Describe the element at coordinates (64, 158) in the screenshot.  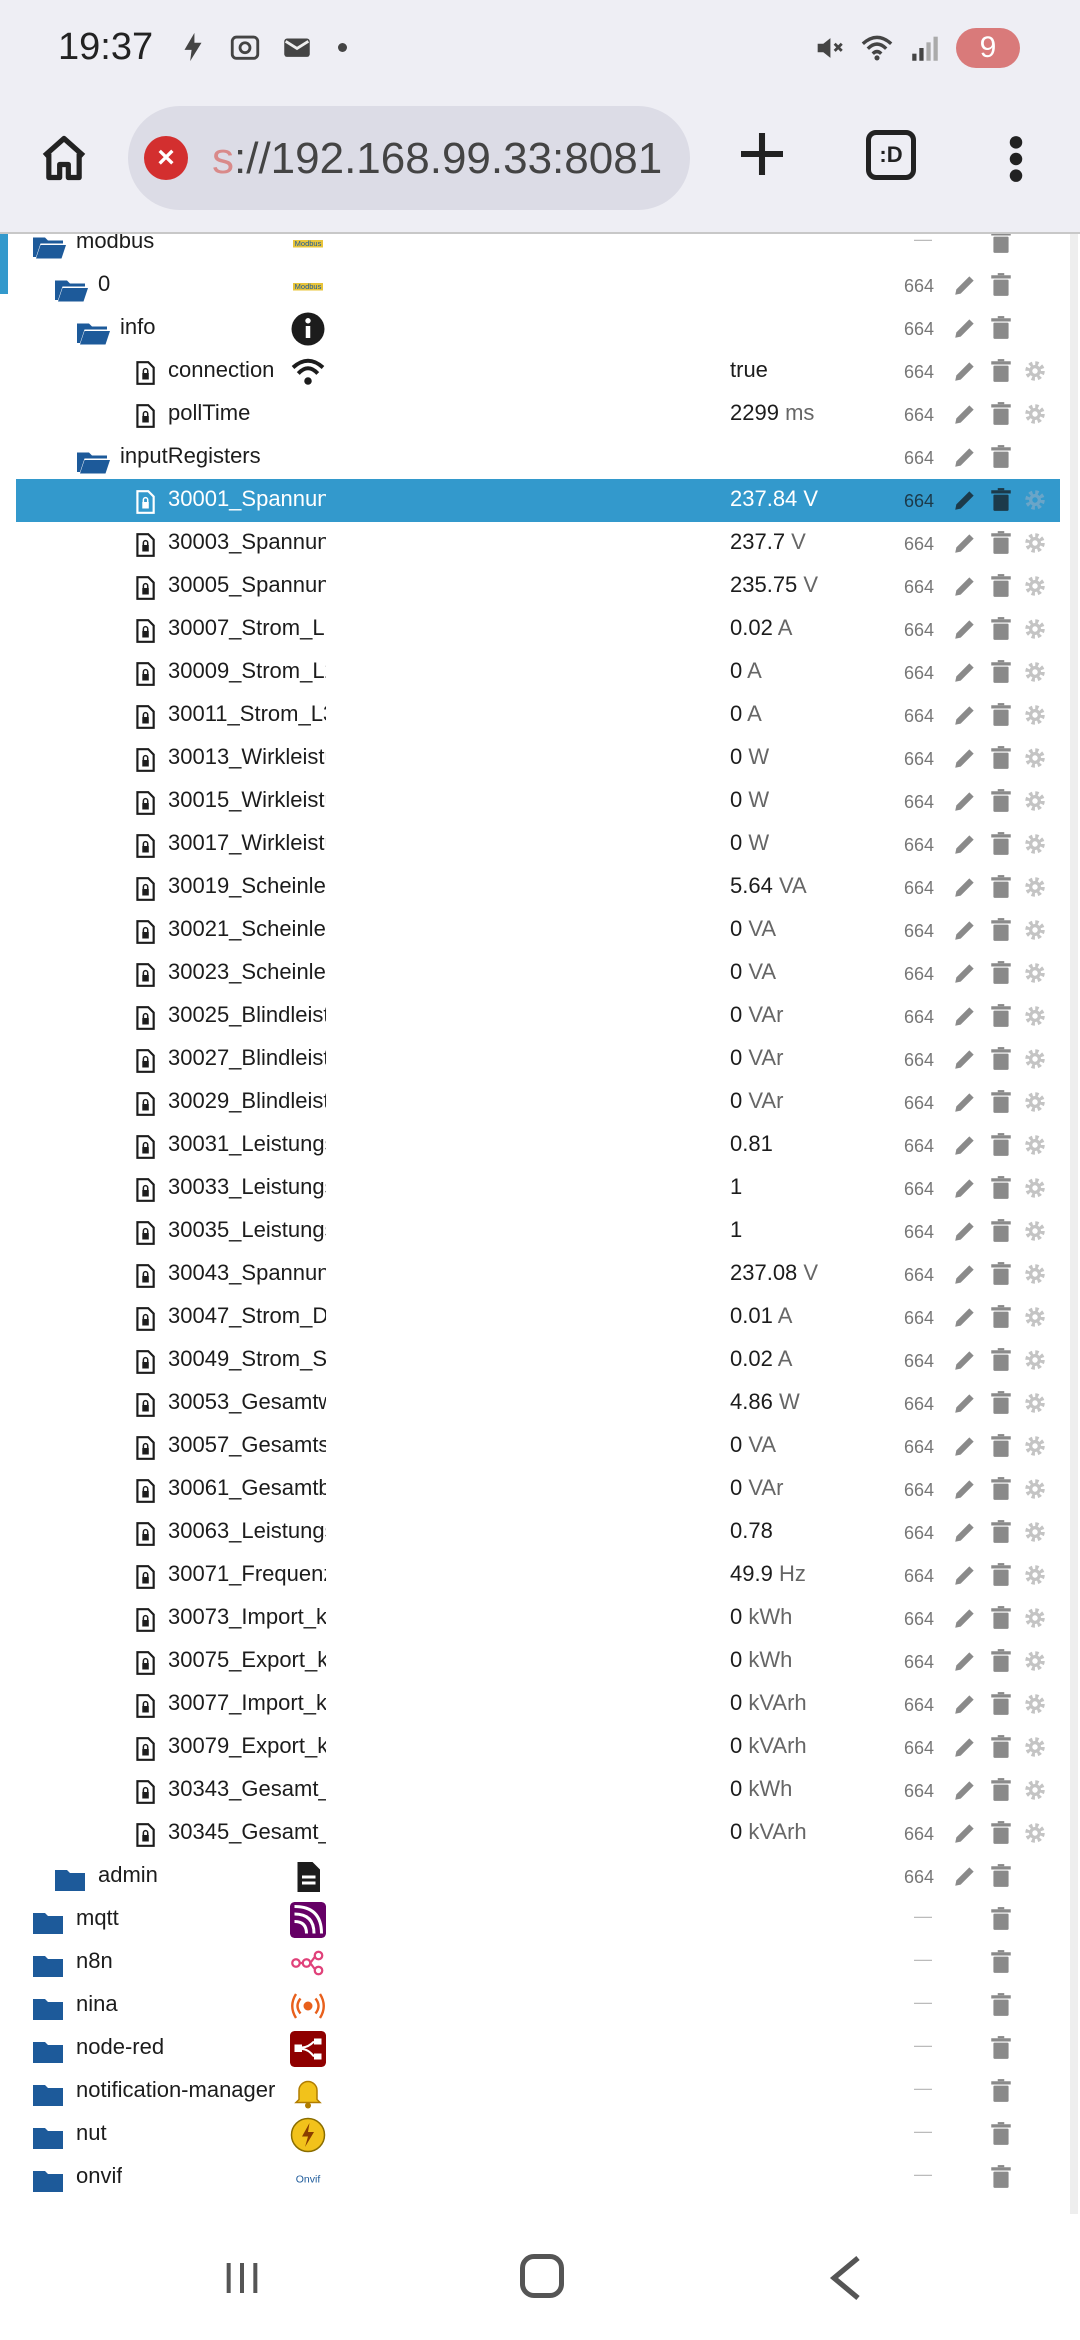
I see `home-icon` at that location.